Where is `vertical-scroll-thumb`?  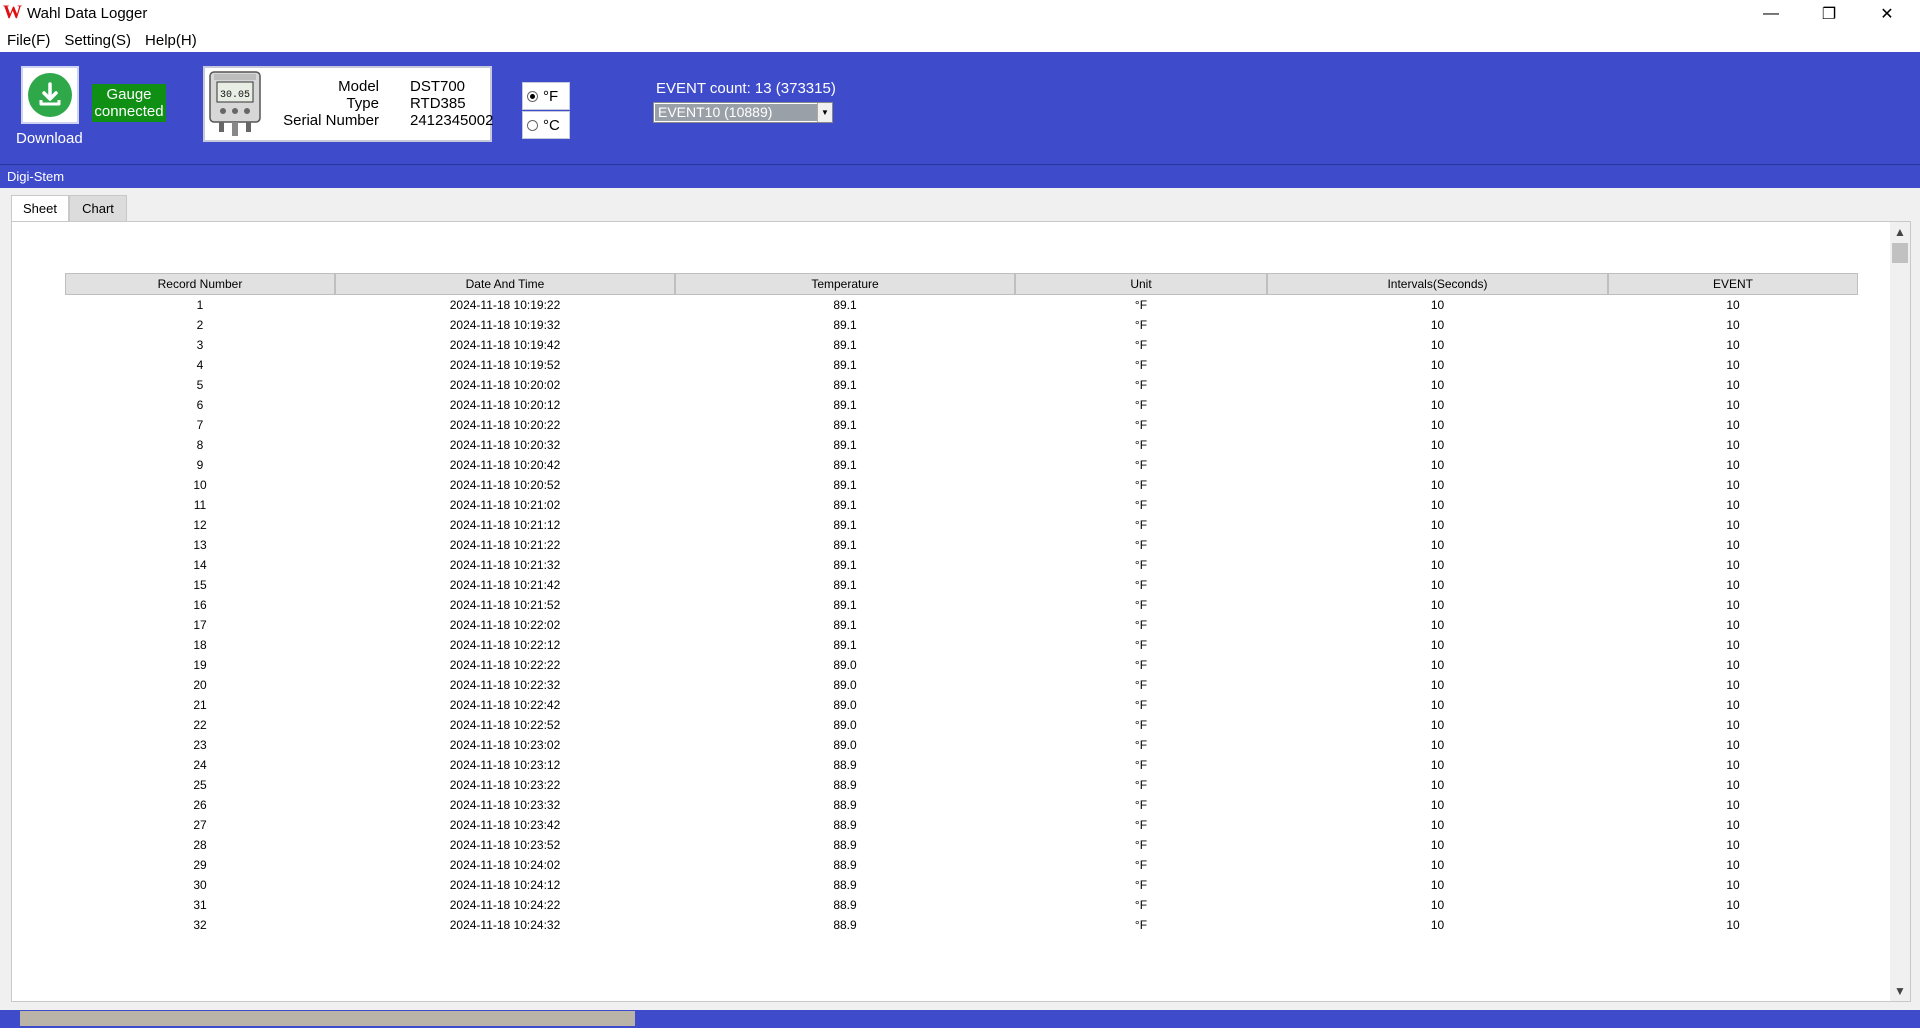 vertical-scroll-thumb is located at coordinates (1900, 253).